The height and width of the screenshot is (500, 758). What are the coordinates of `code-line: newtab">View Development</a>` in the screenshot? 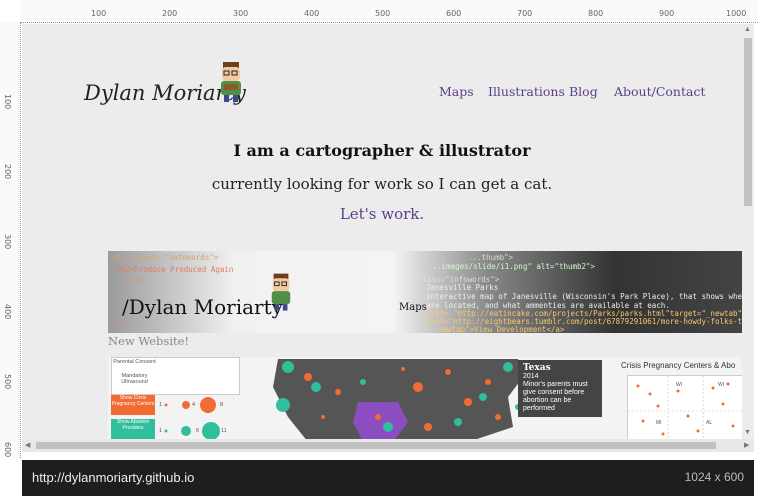 It's located at (501, 329).